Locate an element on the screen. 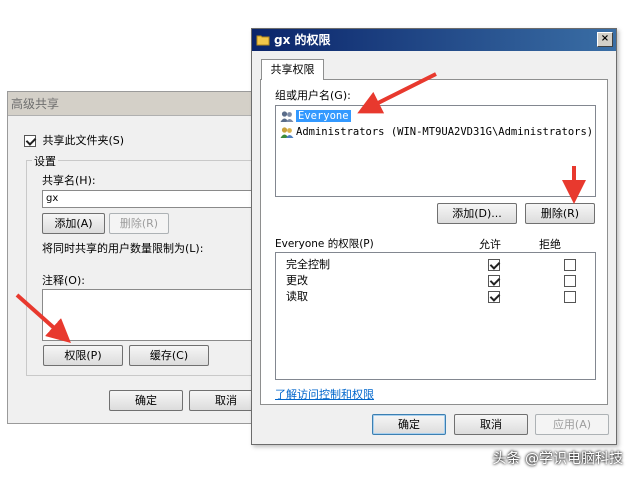 The width and height of the screenshot is (635, 478). permission-name: 读取 is located at coordinates (297, 296).